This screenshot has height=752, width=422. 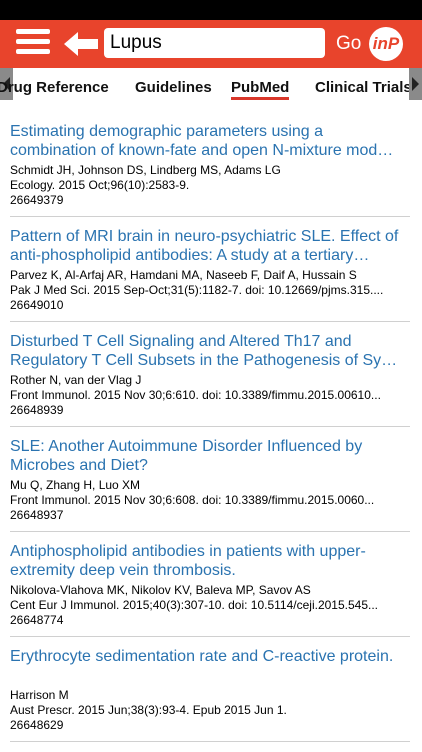 What do you see at coordinates (39, 695) in the screenshot?
I see `article-authors: Harrison M` at bounding box center [39, 695].